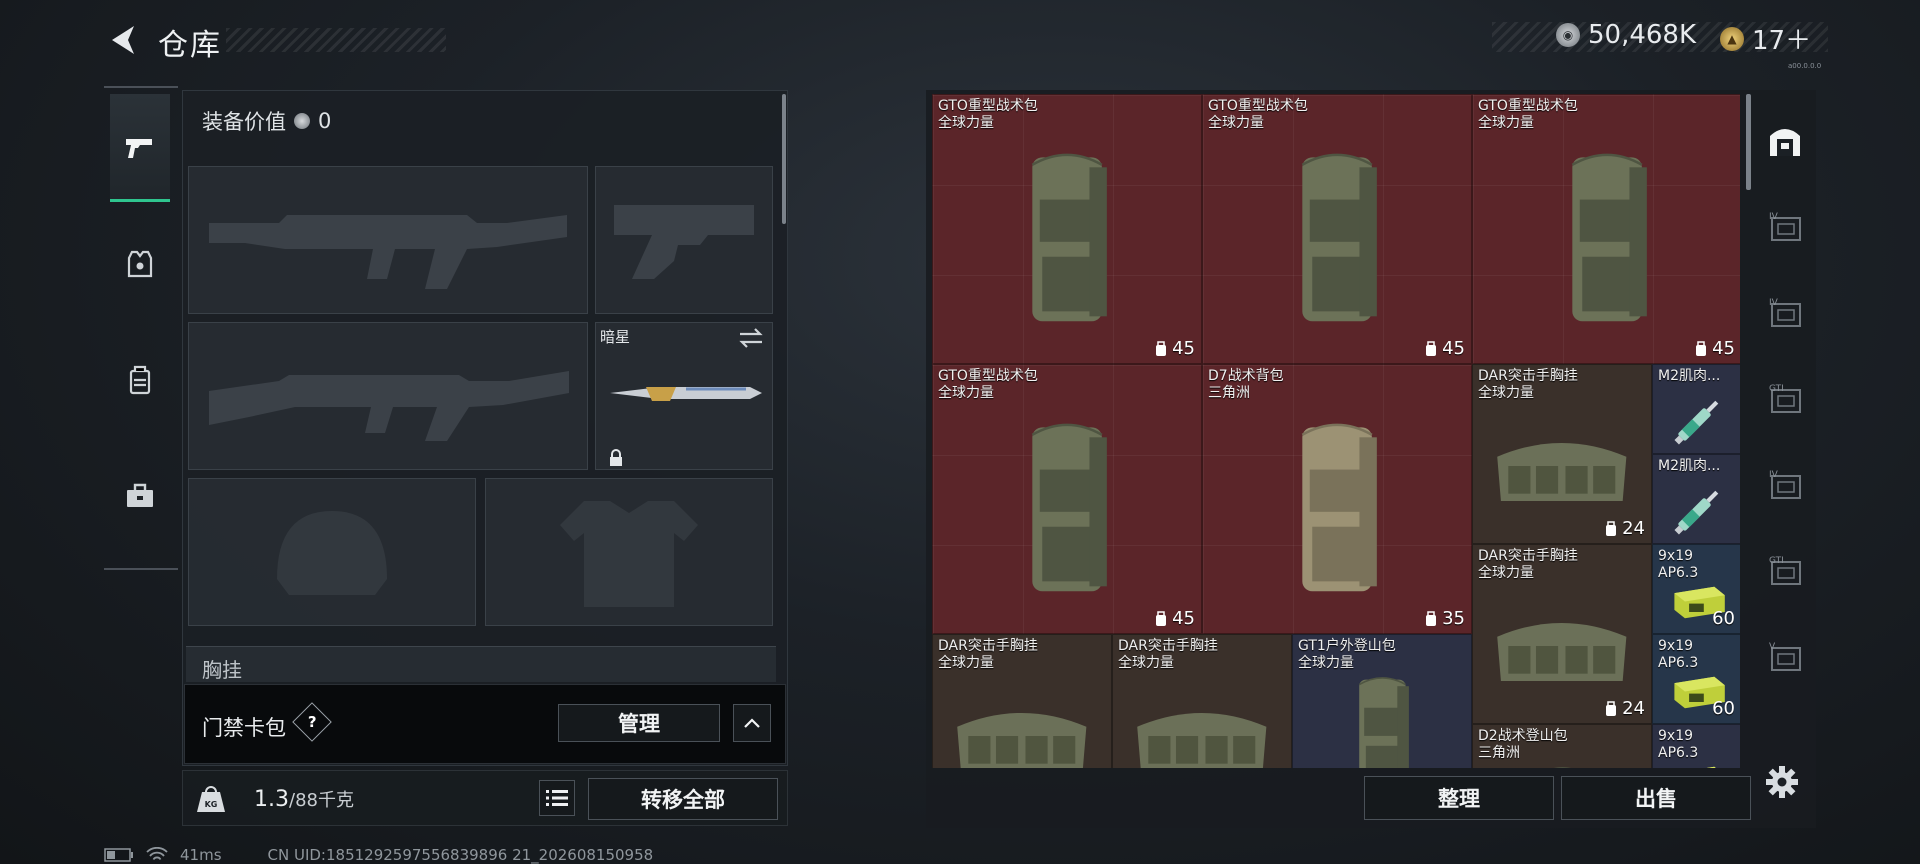  I want to click on chest-rig-slot, so click(481, 664).